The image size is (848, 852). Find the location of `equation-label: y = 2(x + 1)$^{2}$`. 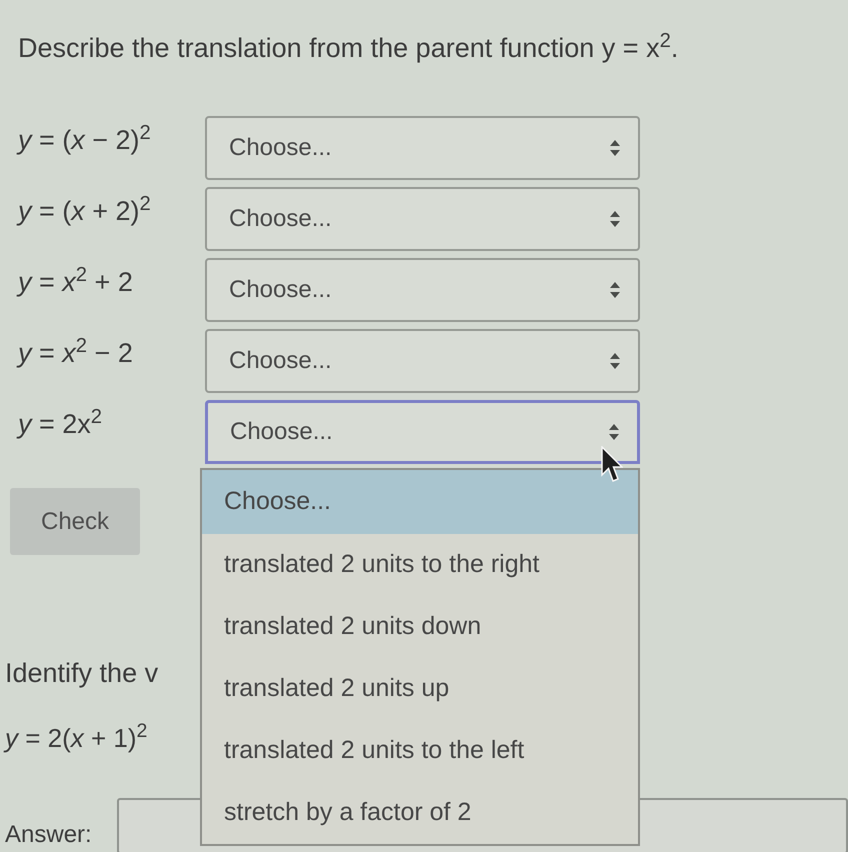

equation-label: y = 2(x + 1)$^{2}$ is located at coordinates (76, 736).